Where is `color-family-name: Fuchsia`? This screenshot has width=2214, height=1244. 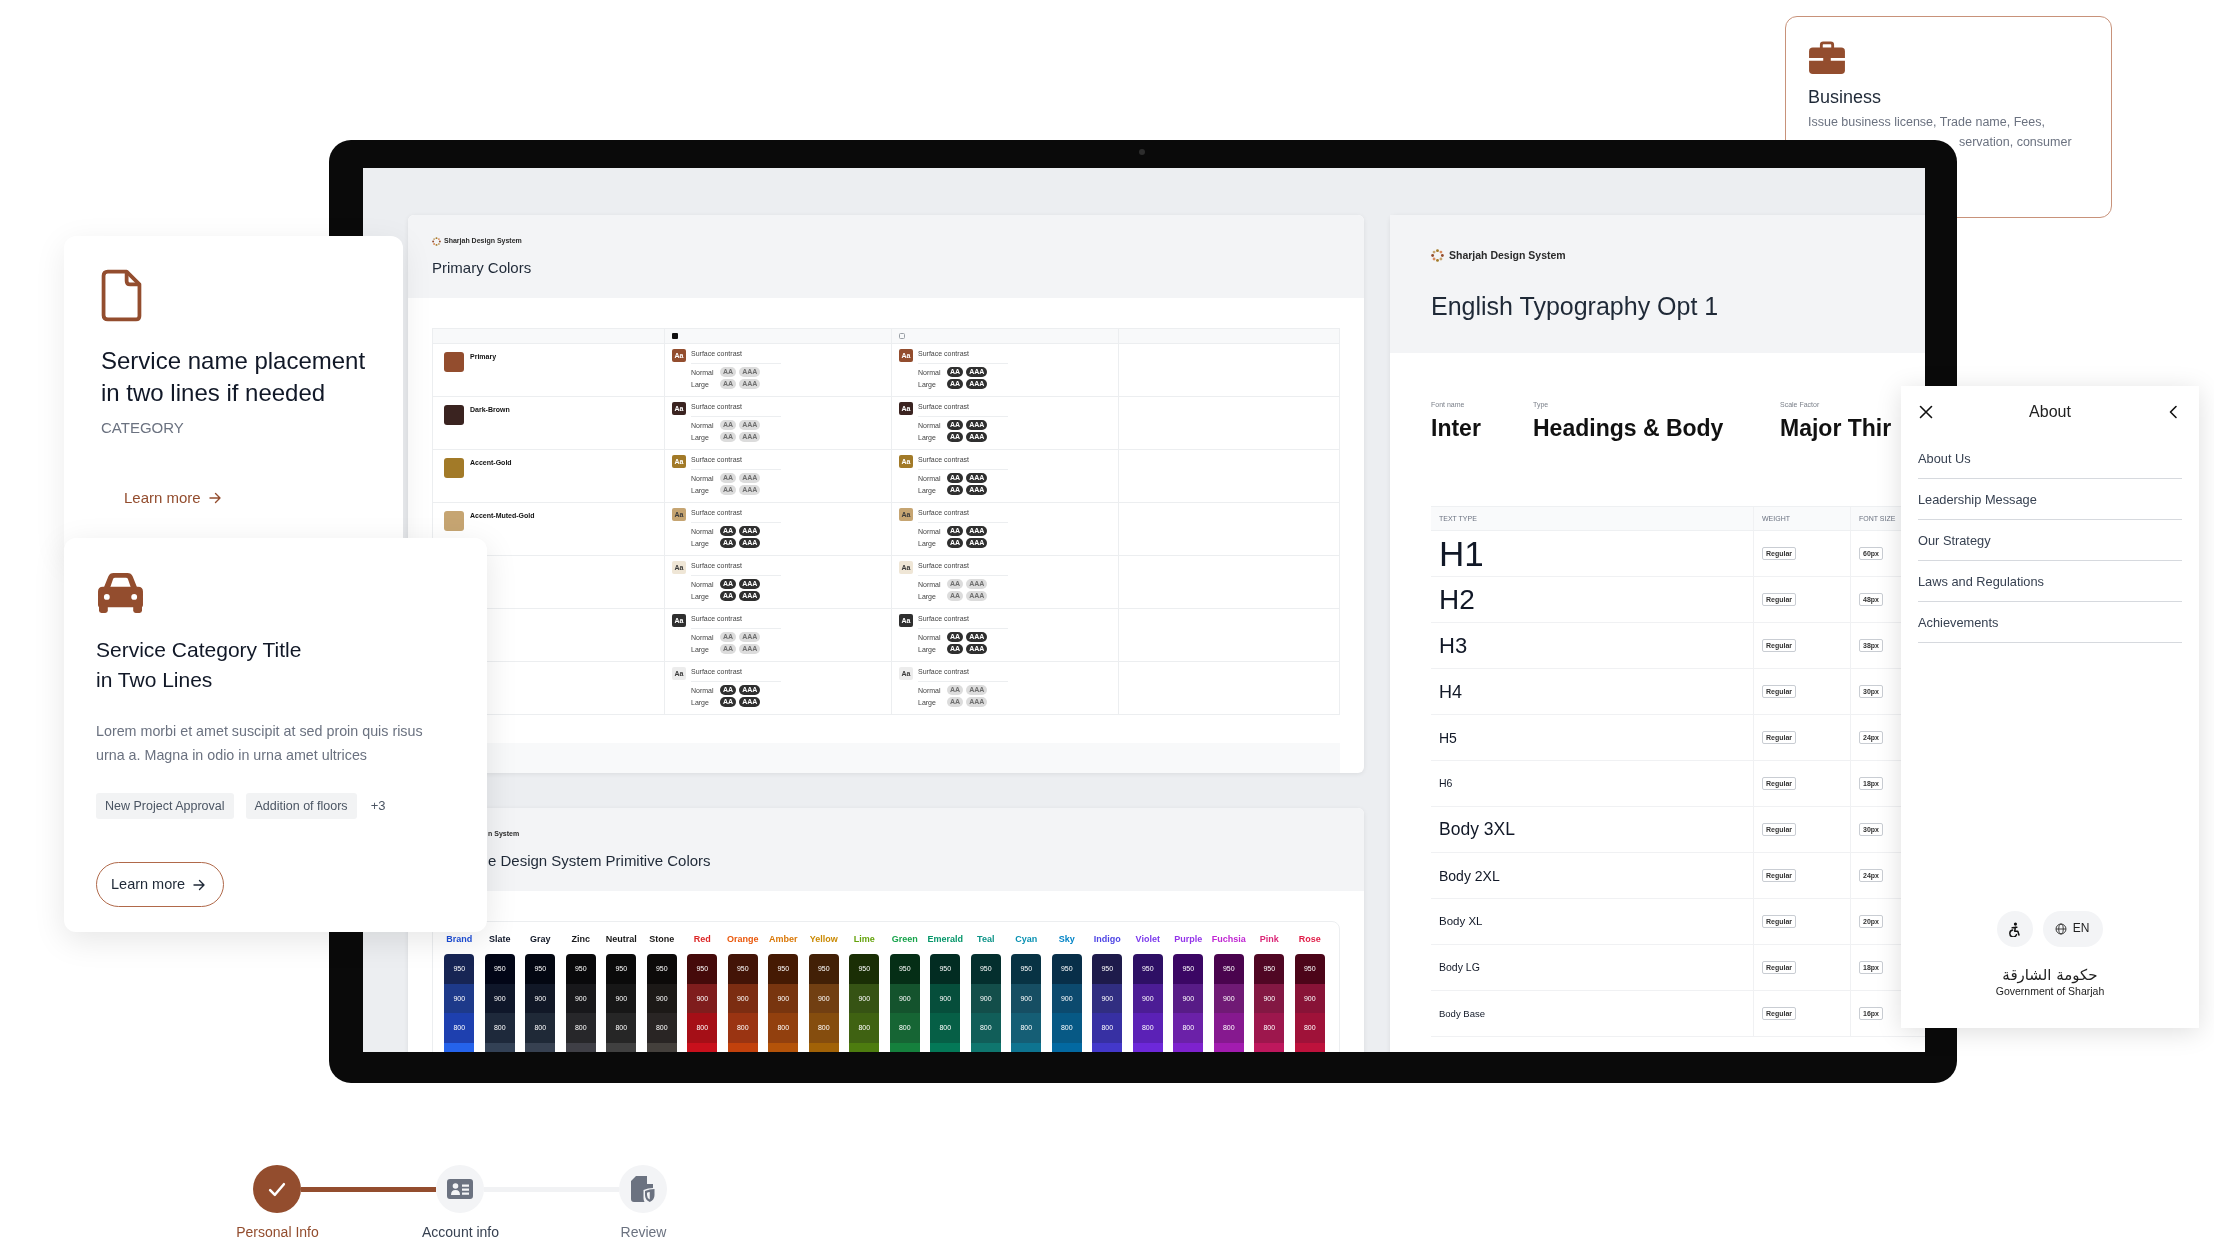 color-family-name: Fuchsia is located at coordinates (1228, 939).